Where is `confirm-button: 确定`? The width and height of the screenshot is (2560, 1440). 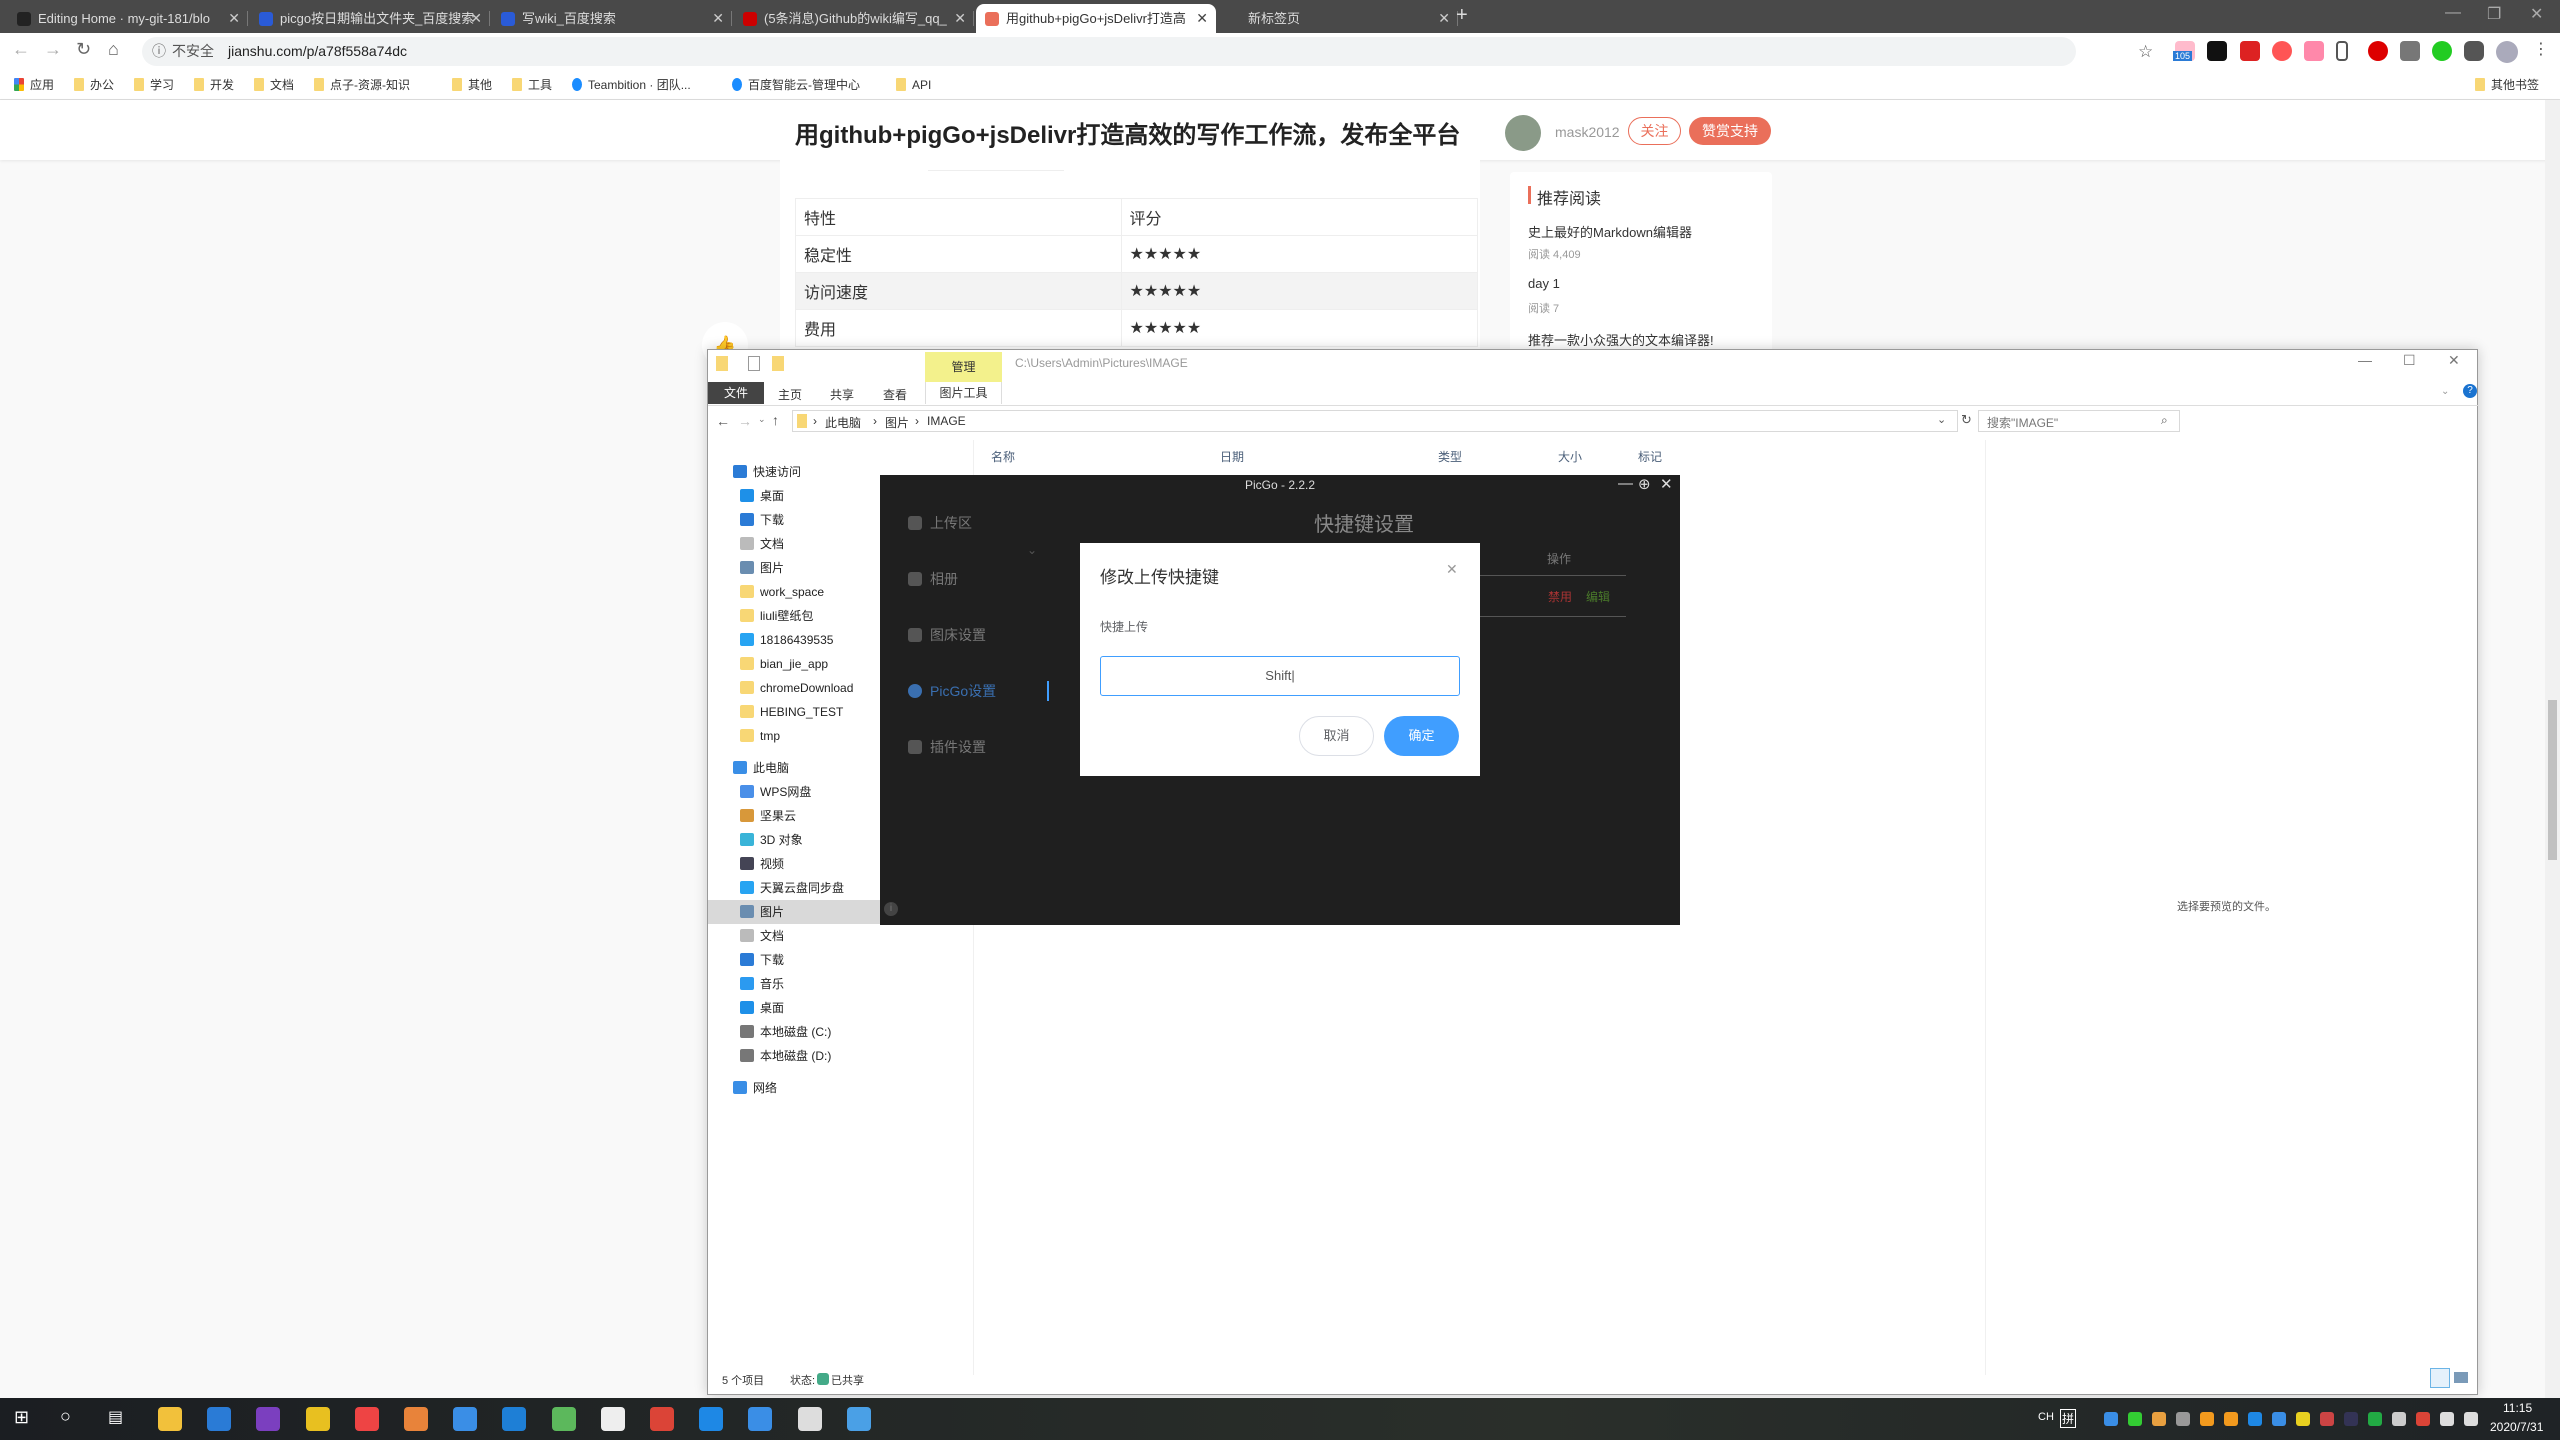
confirm-button: 确定 is located at coordinates (1421, 736).